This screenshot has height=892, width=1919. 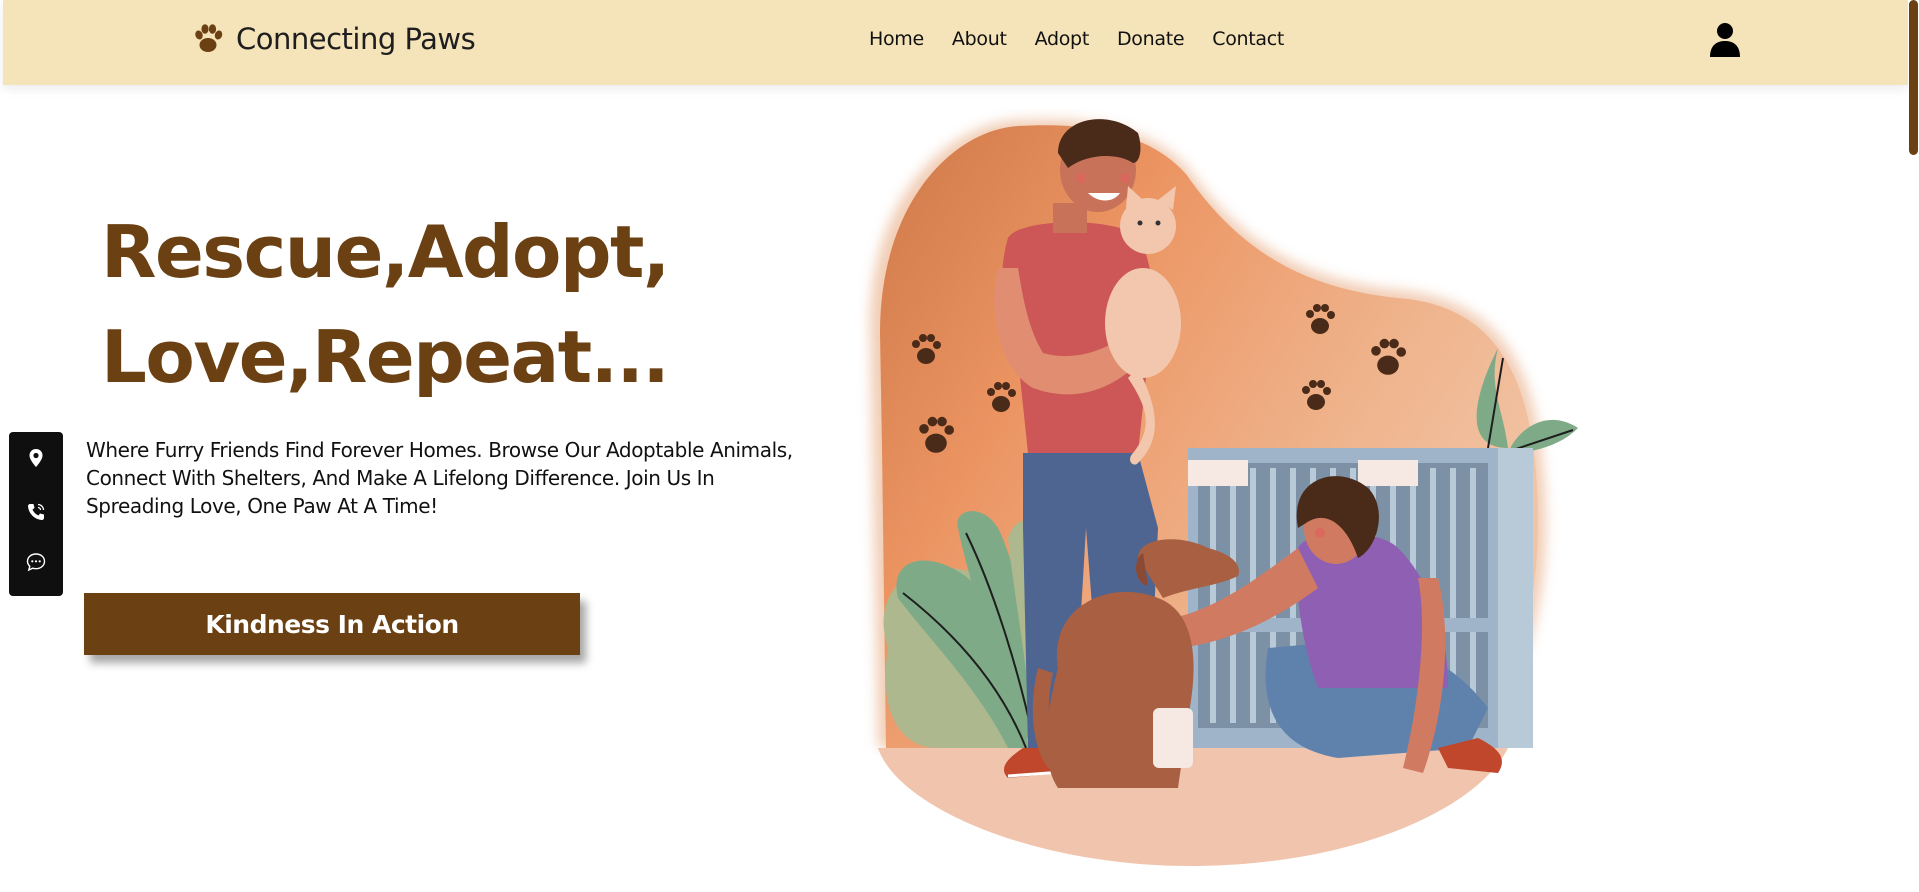 I want to click on nav-contact: Contact, so click(x=1248, y=39).